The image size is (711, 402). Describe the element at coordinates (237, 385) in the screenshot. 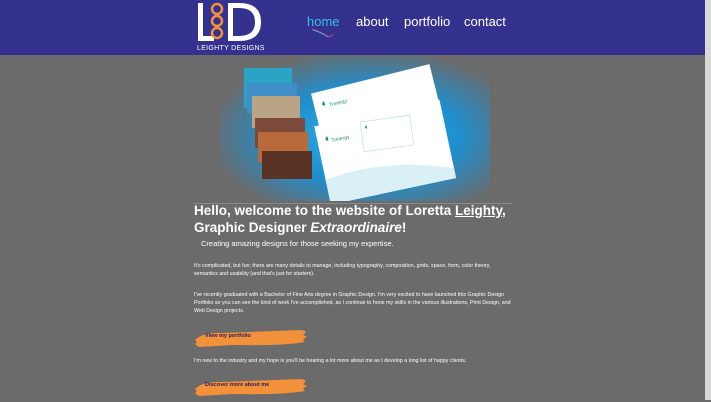

I see `discover-more-label: Discover more about me` at that location.